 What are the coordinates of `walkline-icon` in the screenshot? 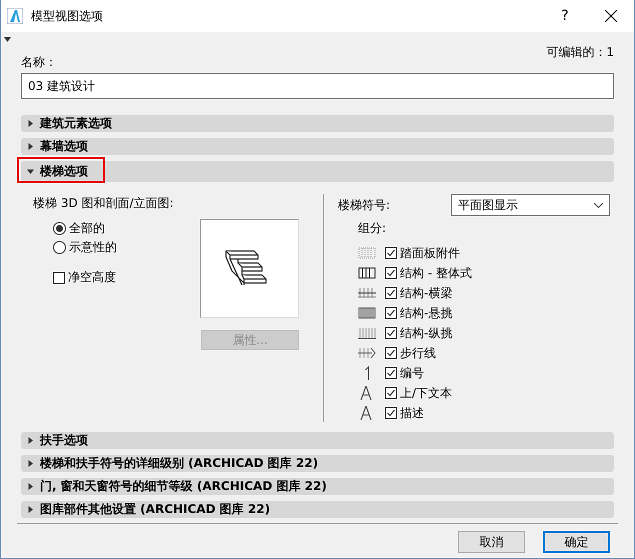 It's located at (367, 353).